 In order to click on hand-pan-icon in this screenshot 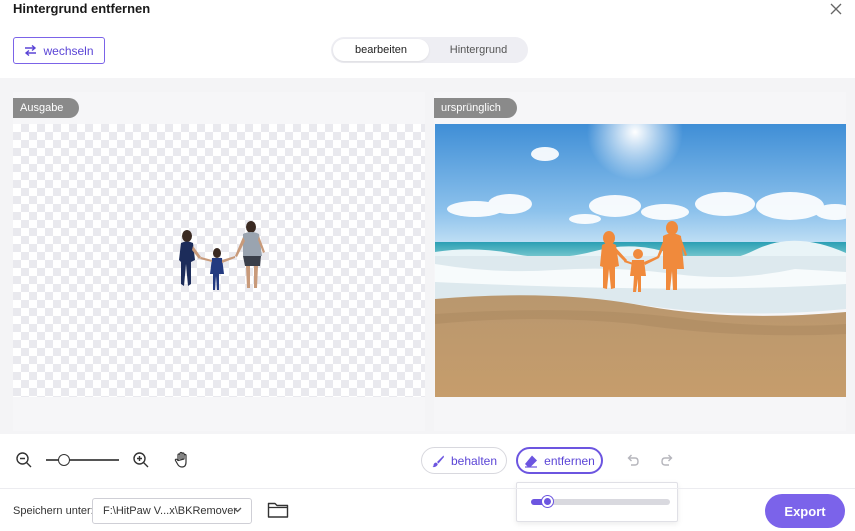, I will do `click(182, 460)`.